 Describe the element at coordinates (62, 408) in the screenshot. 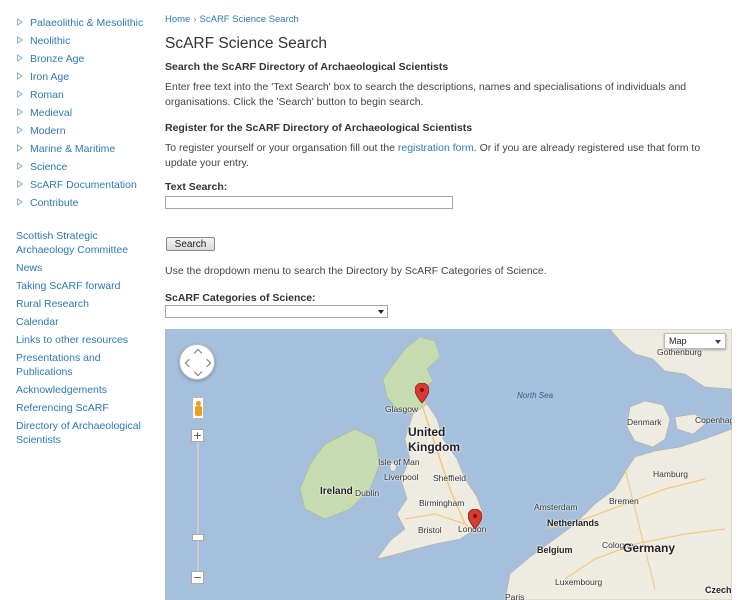

I see `sidebar-item-label: Referencing ScARF` at that location.